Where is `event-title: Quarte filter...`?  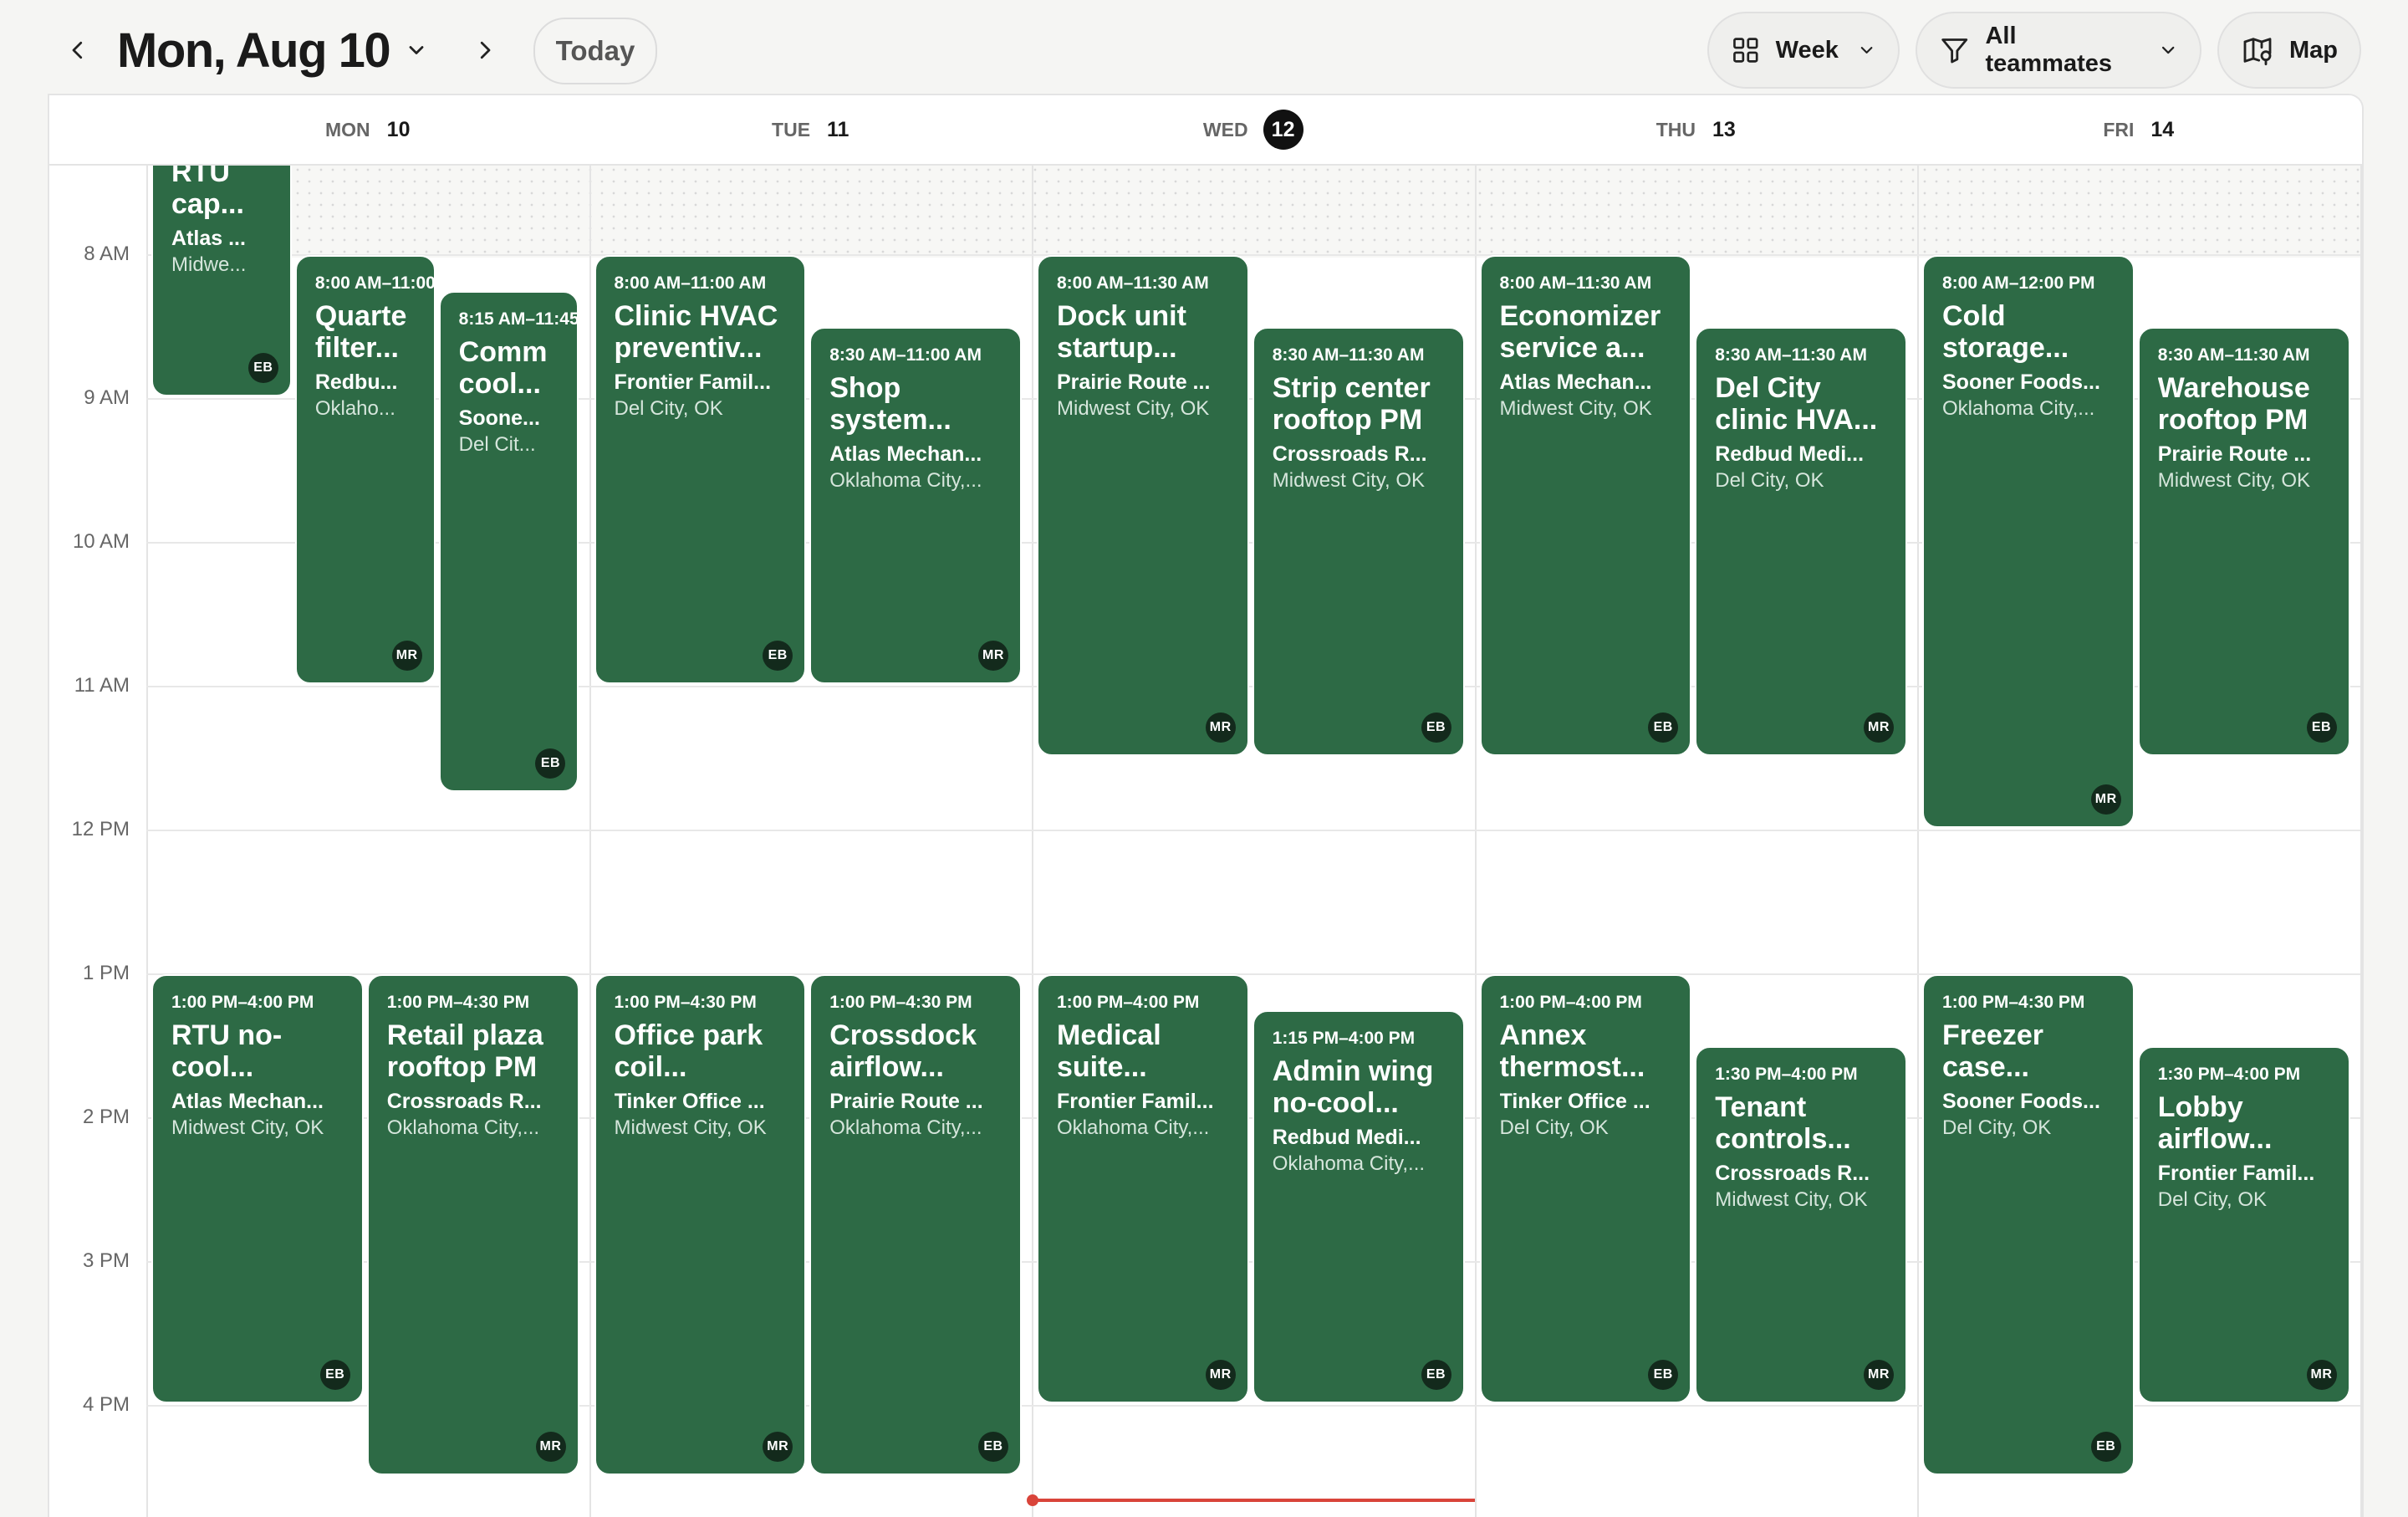 event-title: Quarte filter... is located at coordinates (360, 332).